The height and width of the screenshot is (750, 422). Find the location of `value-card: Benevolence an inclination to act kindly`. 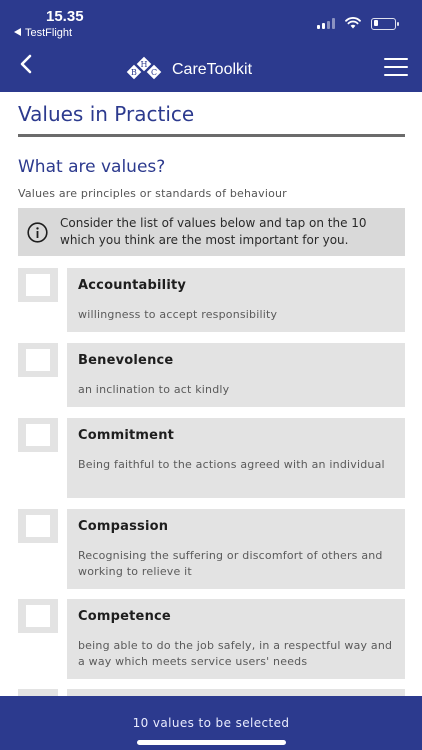

value-card: Benevolence an inclination to act kindly is located at coordinates (236, 375).